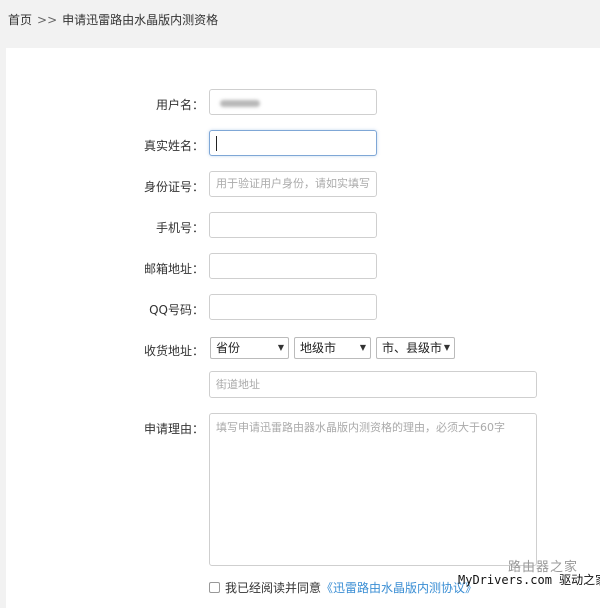 This screenshot has width=600, height=608. Describe the element at coordinates (529, 580) in the screenshot. I see `watermark-domain: MyDrivers.com 驱动之家` at that location.